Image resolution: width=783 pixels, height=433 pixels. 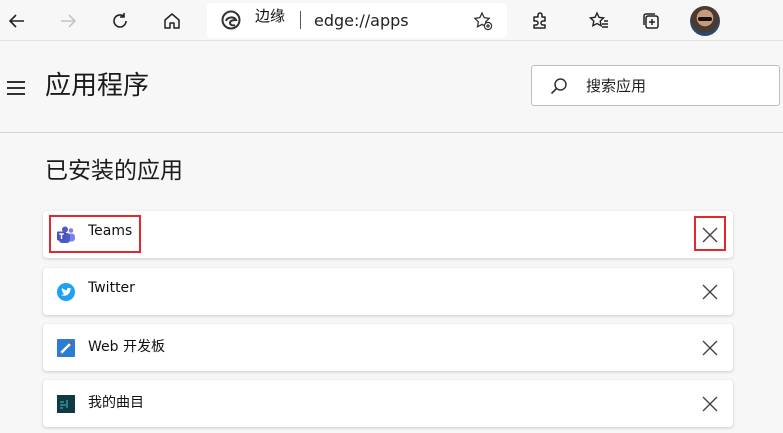 I want to click on forward-button, so click(x=68, y=21).